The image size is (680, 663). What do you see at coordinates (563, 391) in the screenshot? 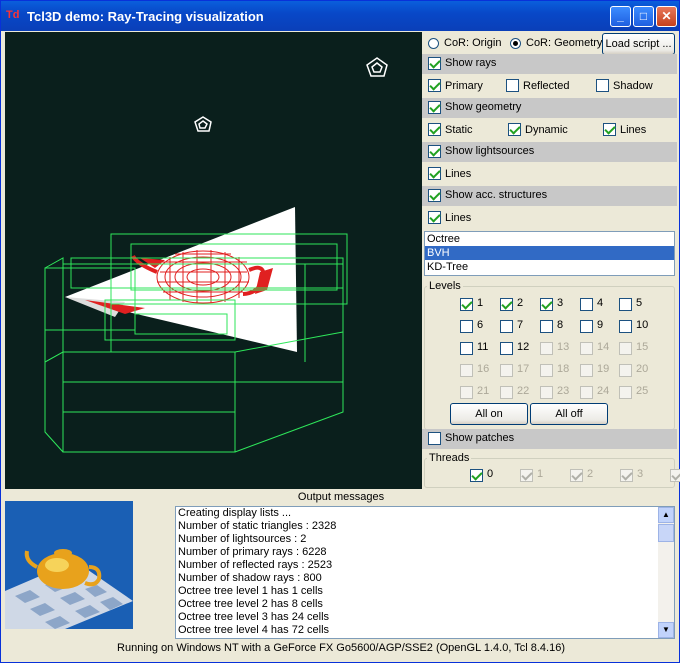
I see `level-23-label: 23` at bounding box center [563, 391].